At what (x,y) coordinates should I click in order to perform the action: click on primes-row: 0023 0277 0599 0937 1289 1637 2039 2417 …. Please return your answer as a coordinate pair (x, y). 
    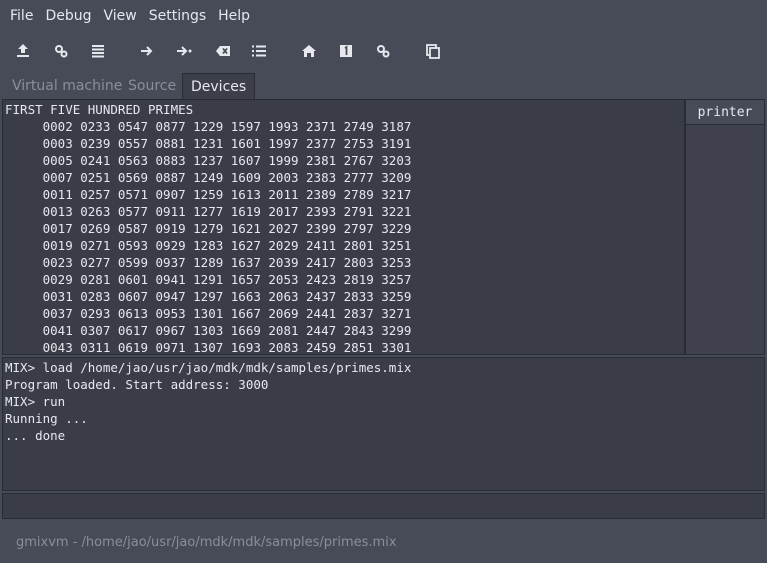
    Looking at the image, I should click on (208, 262).